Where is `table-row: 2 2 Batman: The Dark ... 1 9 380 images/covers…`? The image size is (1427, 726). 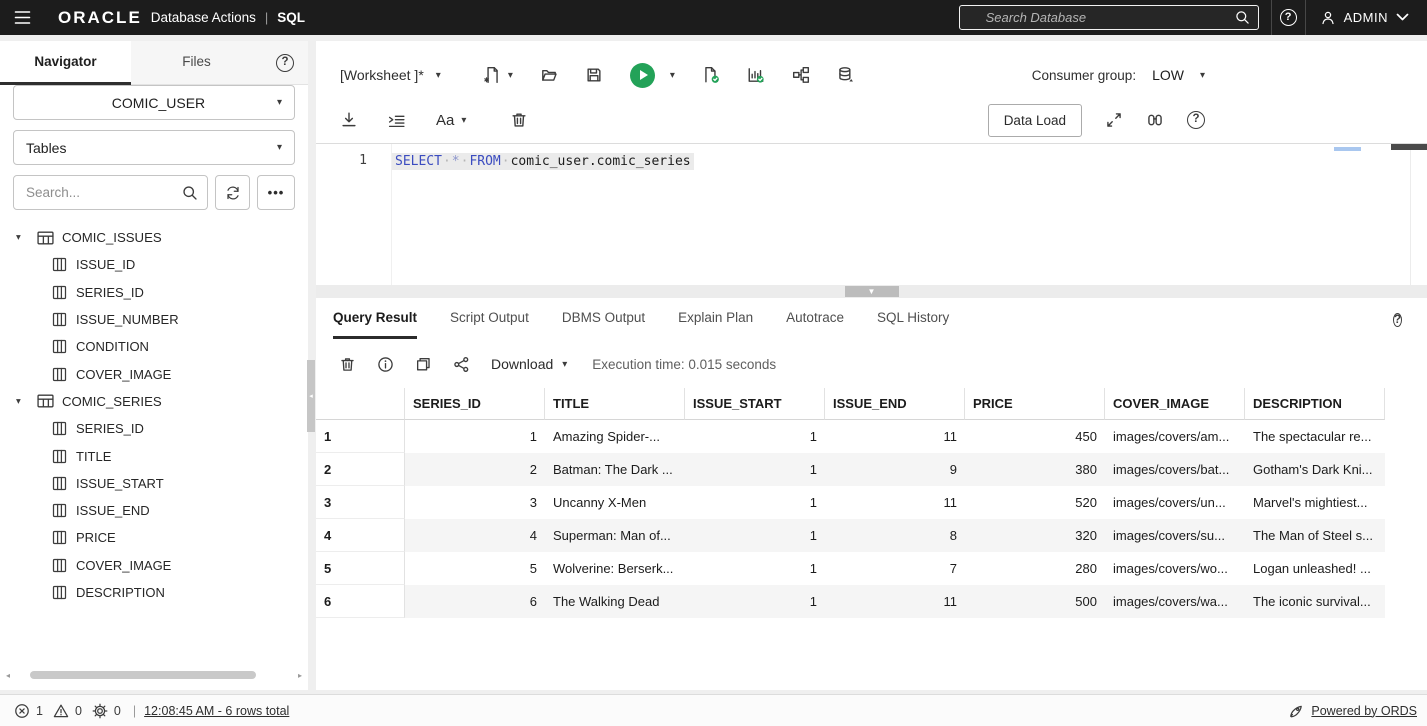
table-row: 2 2 Batman: The Dark ... 1 9 380 images/covers… is located at coordinates (871, 469).